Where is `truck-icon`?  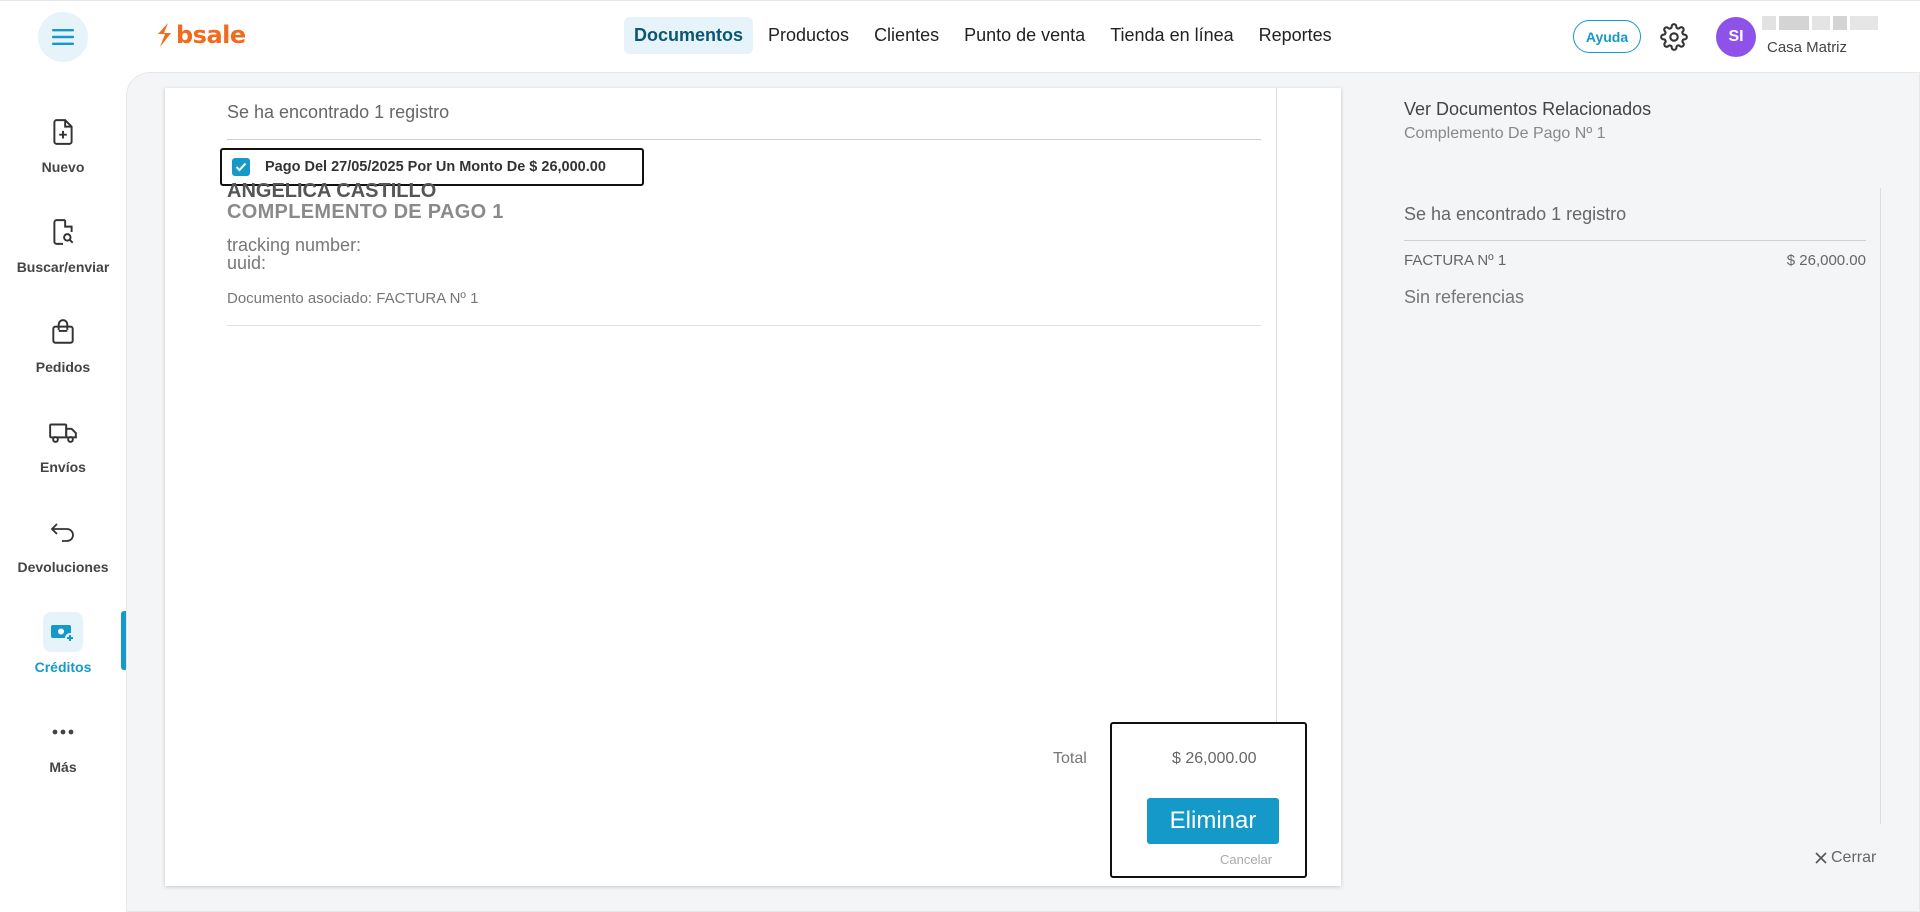
truck-icon is located at coordinates (63, 433).